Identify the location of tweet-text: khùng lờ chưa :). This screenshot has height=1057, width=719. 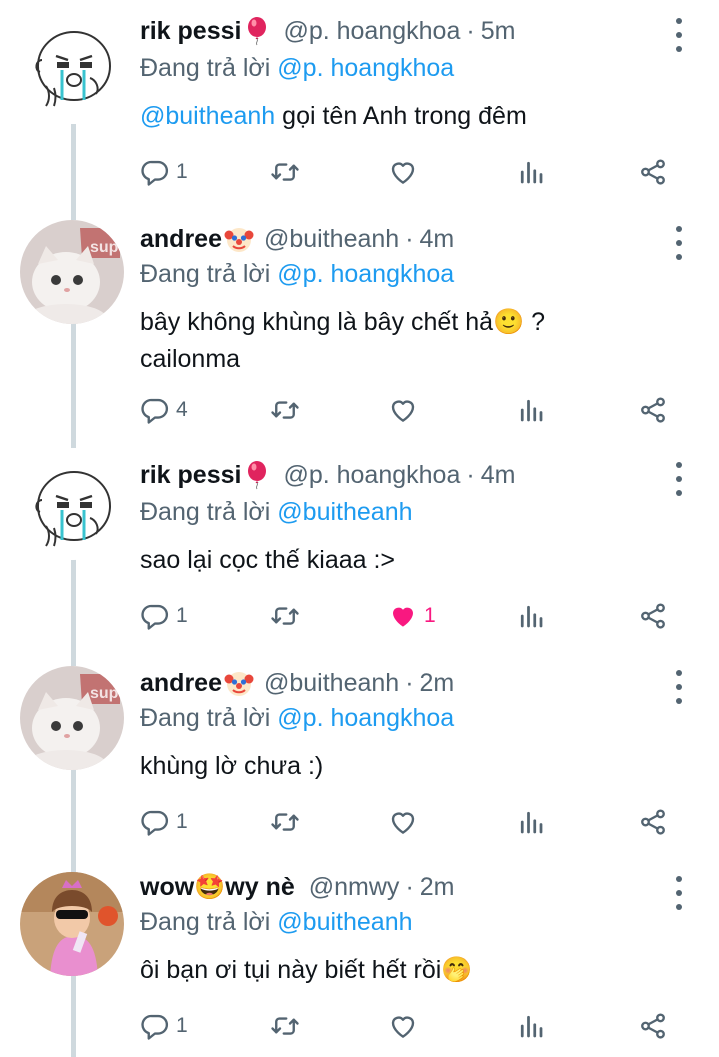
(232, 766).